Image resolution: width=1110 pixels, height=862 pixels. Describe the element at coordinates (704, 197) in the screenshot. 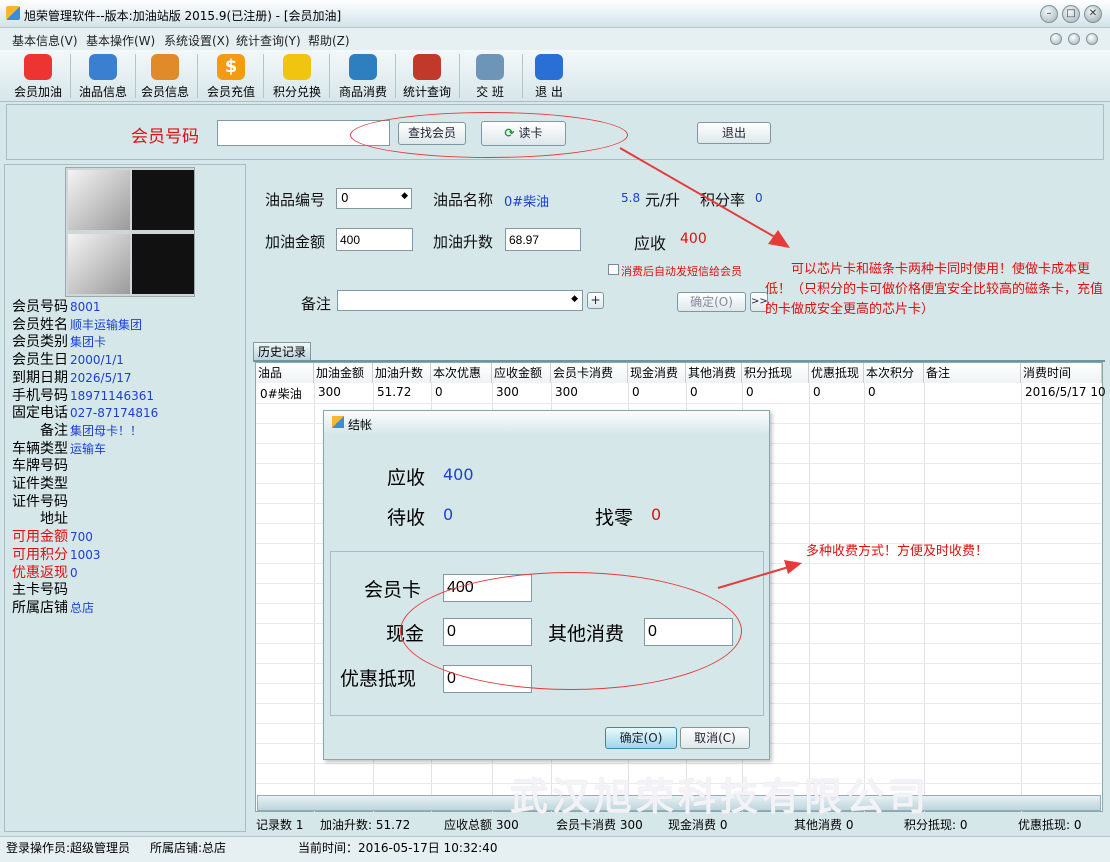

I see `annotation-arrow-card` at that location.